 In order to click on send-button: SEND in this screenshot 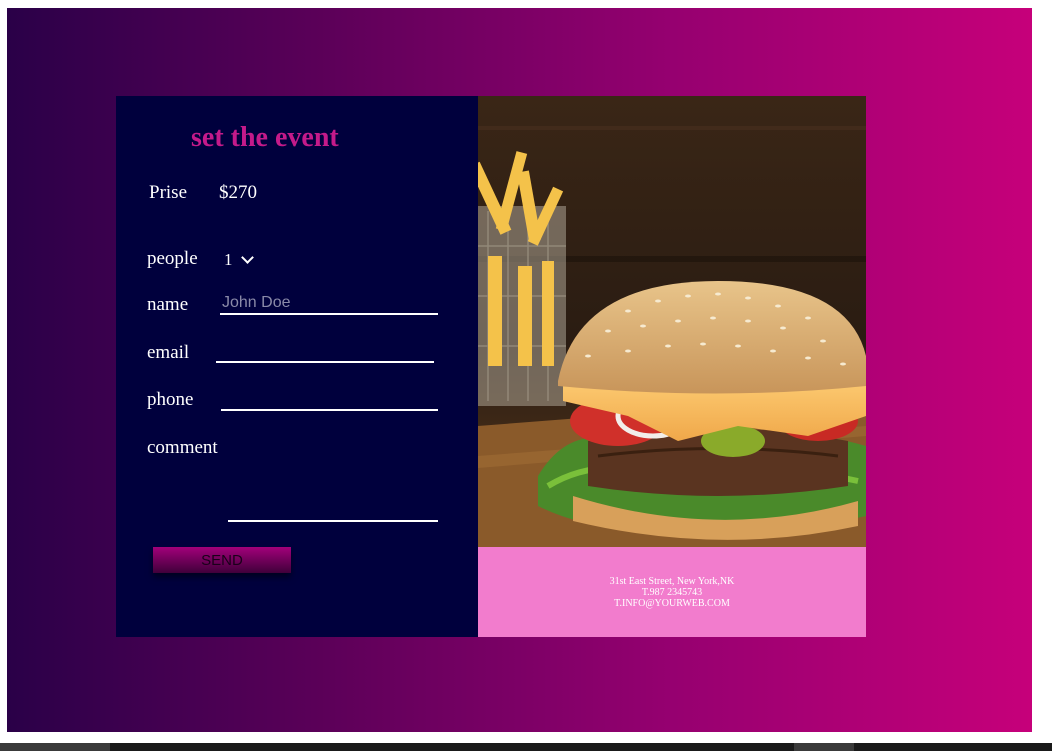, I will do `click(222, 560)`.